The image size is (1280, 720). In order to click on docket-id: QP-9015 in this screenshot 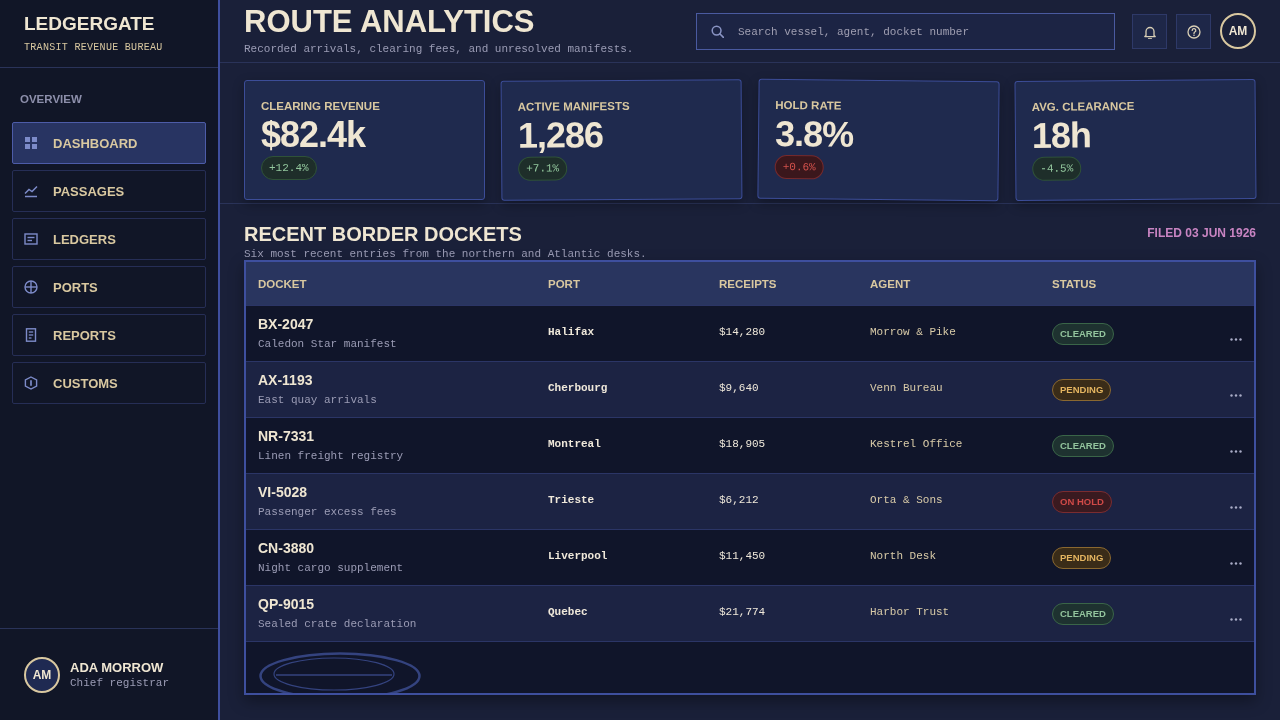, I will do `click(286, 604)`.